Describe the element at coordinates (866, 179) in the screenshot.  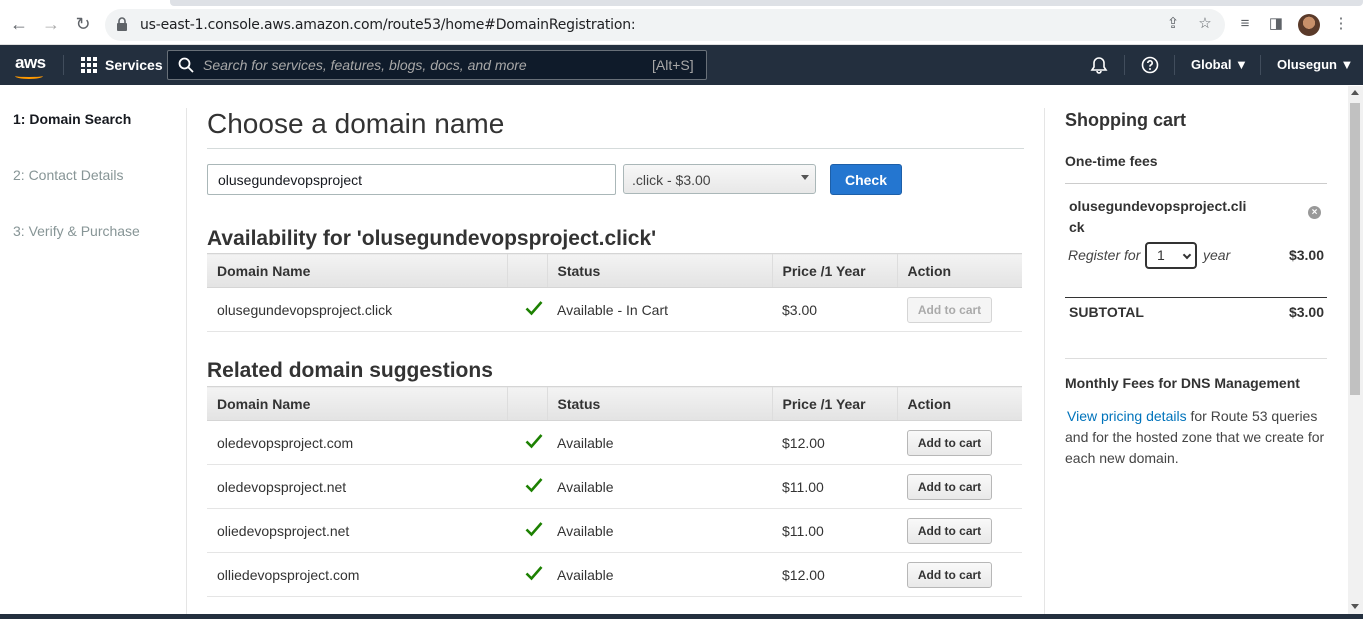
I see `check-button: Check` at that location.